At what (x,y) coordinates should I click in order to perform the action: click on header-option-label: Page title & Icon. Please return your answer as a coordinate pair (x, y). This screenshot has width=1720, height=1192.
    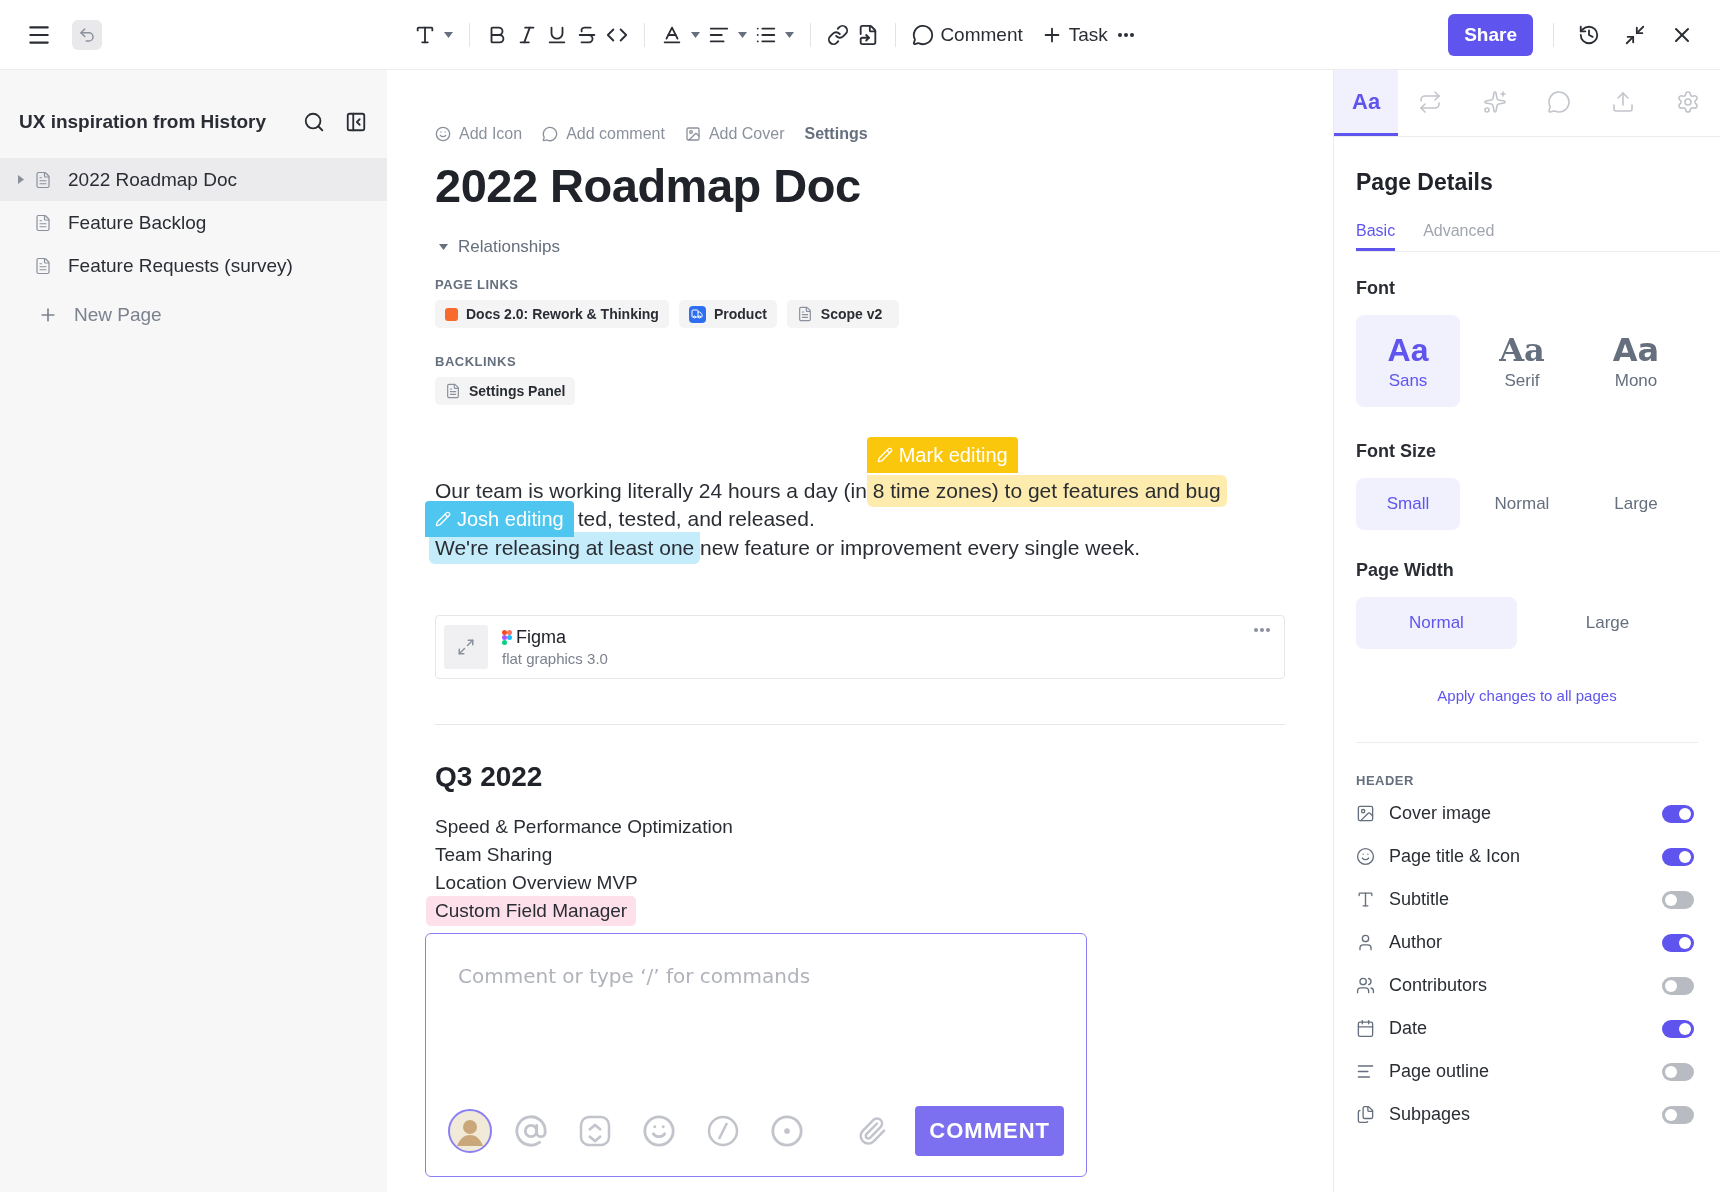
    Looking at the image, I should click on (1455, 856).